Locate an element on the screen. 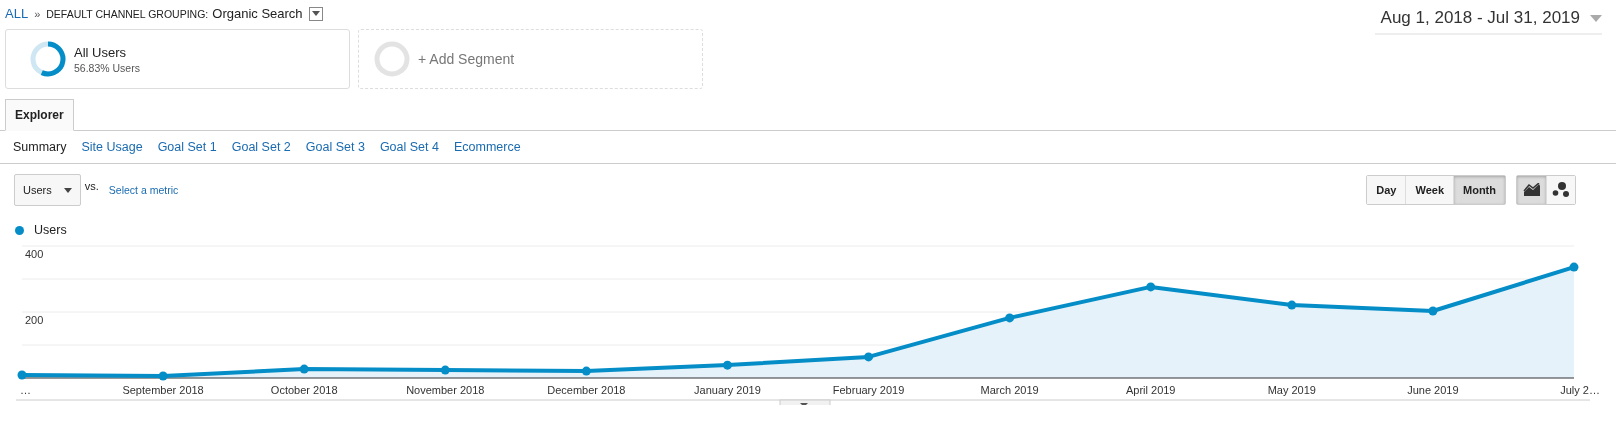 Image resolution: width=1616 pixels, height=434 pixels. report-tab: Goal Set 1 is located at coordinates (187, 147).